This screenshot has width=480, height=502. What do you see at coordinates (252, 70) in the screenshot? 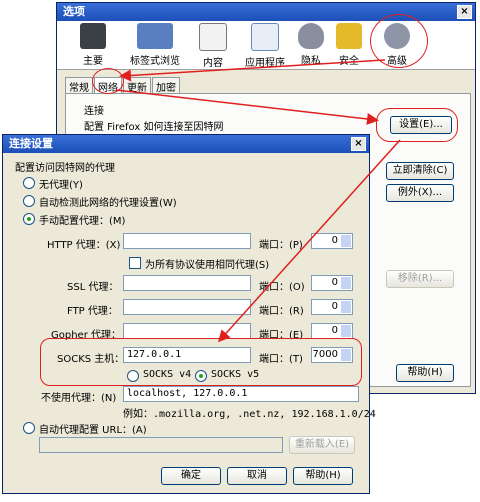
I see `arrow-advanced-to-network` at bounding box center [252, 70].